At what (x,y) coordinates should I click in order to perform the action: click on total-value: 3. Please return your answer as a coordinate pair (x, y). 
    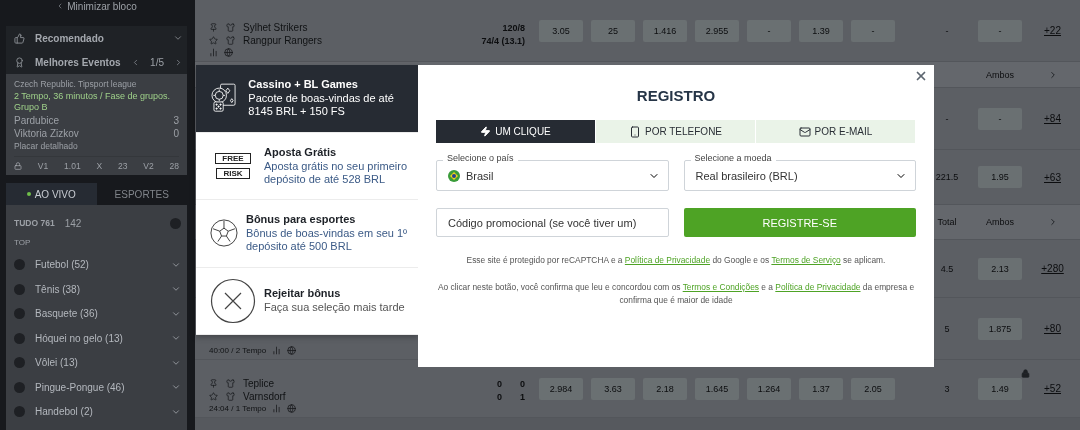
    Looking at the image, I should click on (947, 388).